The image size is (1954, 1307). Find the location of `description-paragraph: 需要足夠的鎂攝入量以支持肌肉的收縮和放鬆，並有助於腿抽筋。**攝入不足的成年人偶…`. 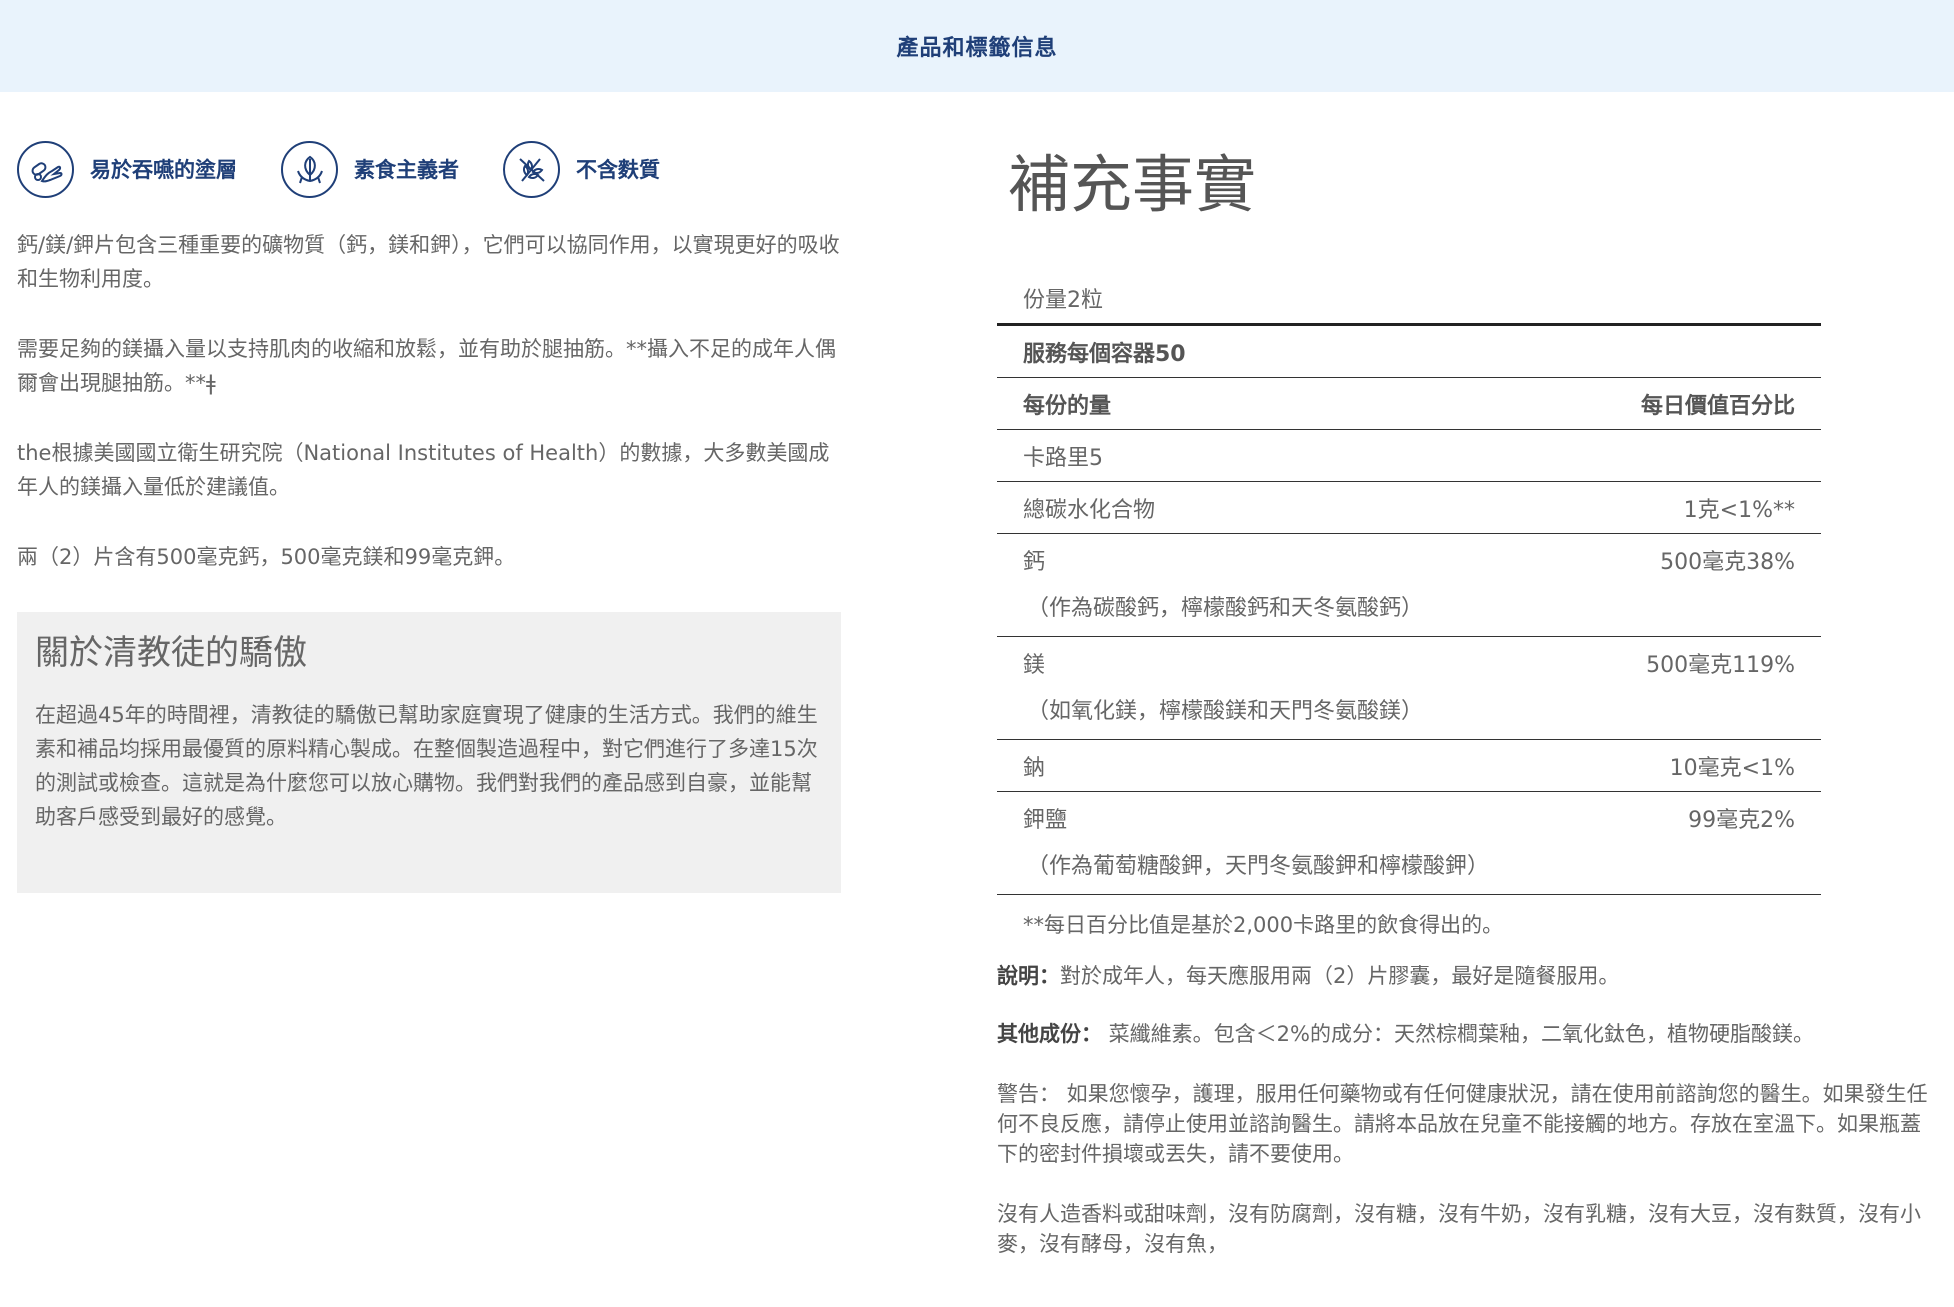

description-paragraph: 需要足夠的鎂攝入量以支持肌肉的收縮和放鬆，並有助於腿抽筋。**攝入不足的成年人偶… is located at coordinates (426, 366).